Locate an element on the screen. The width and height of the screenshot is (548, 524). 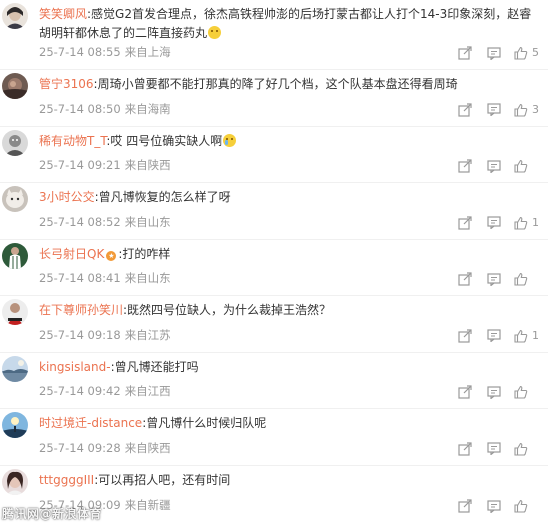
comment-content: :曾凡博还能打吗 is located at coordinates (154, 366).